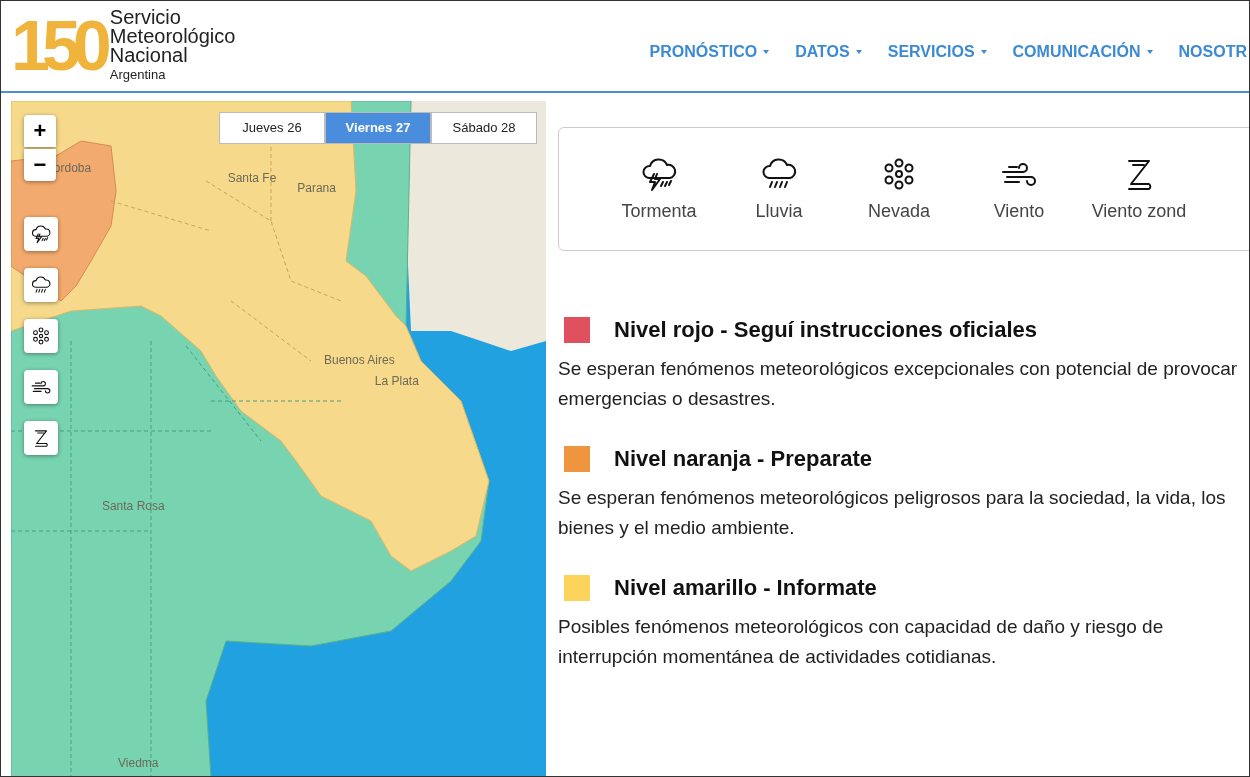 The width and height of the screenshot is (1250, 777). What do you see at coordinates (892, 513) in the screenshot?
I see `level-description: Se esperan fenómenos meteorológicos peligrosos para la sociedad, la vida, los bienes y el medio ambiente.` at bounding box center [892, 513].